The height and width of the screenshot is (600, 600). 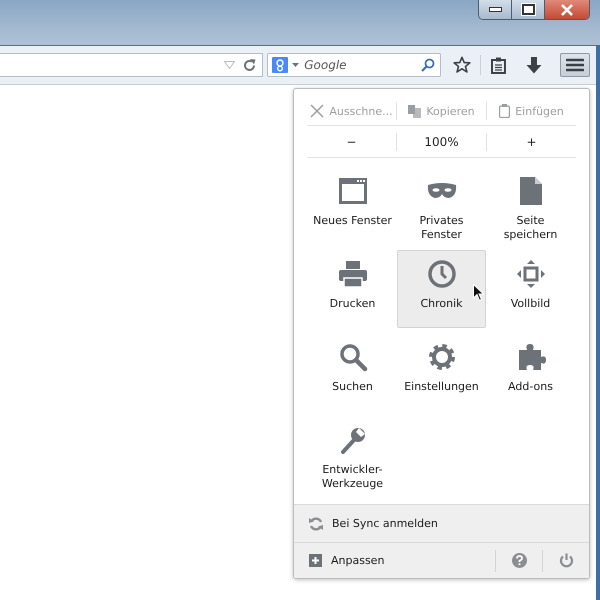 I want to click on search-engine-icon, so click(x=280, y=65).